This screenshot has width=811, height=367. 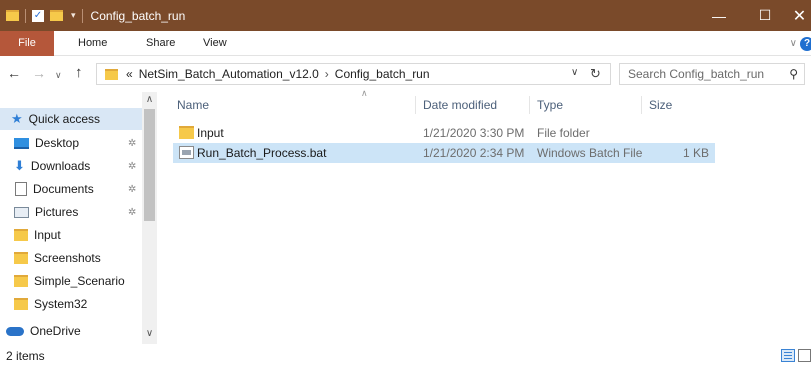 I want to click on star-icon: ★, so click(x=17, y=118).